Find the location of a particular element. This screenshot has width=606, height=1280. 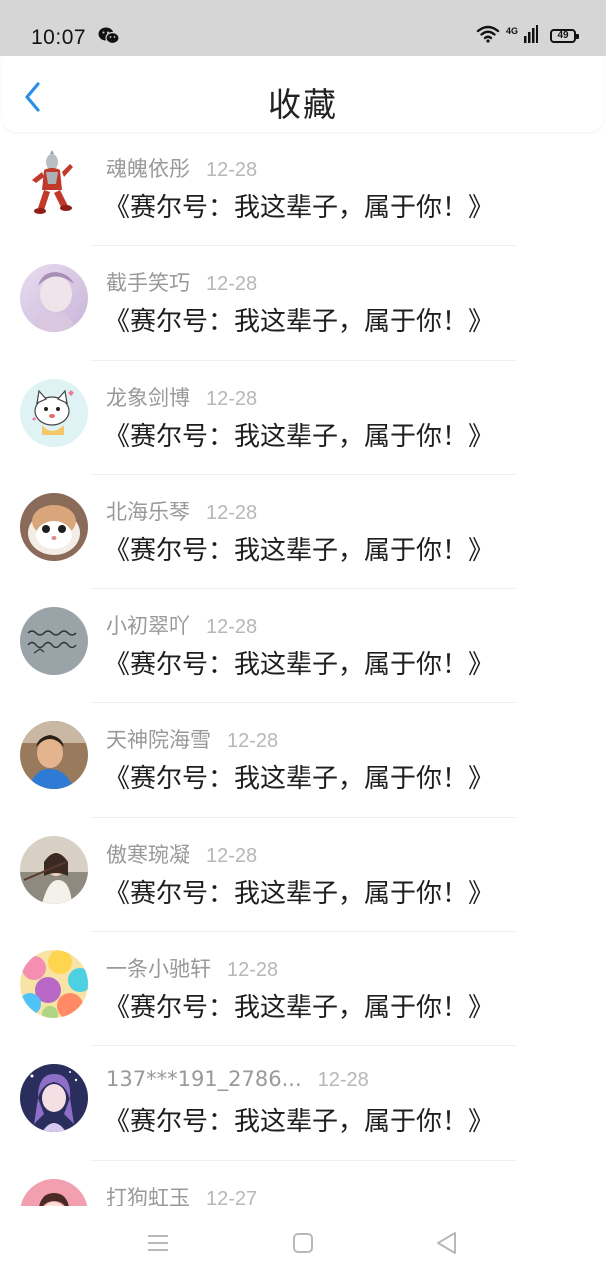

item-meta: 魂魄依彤 12-28 is located at coordinates (181, 168).